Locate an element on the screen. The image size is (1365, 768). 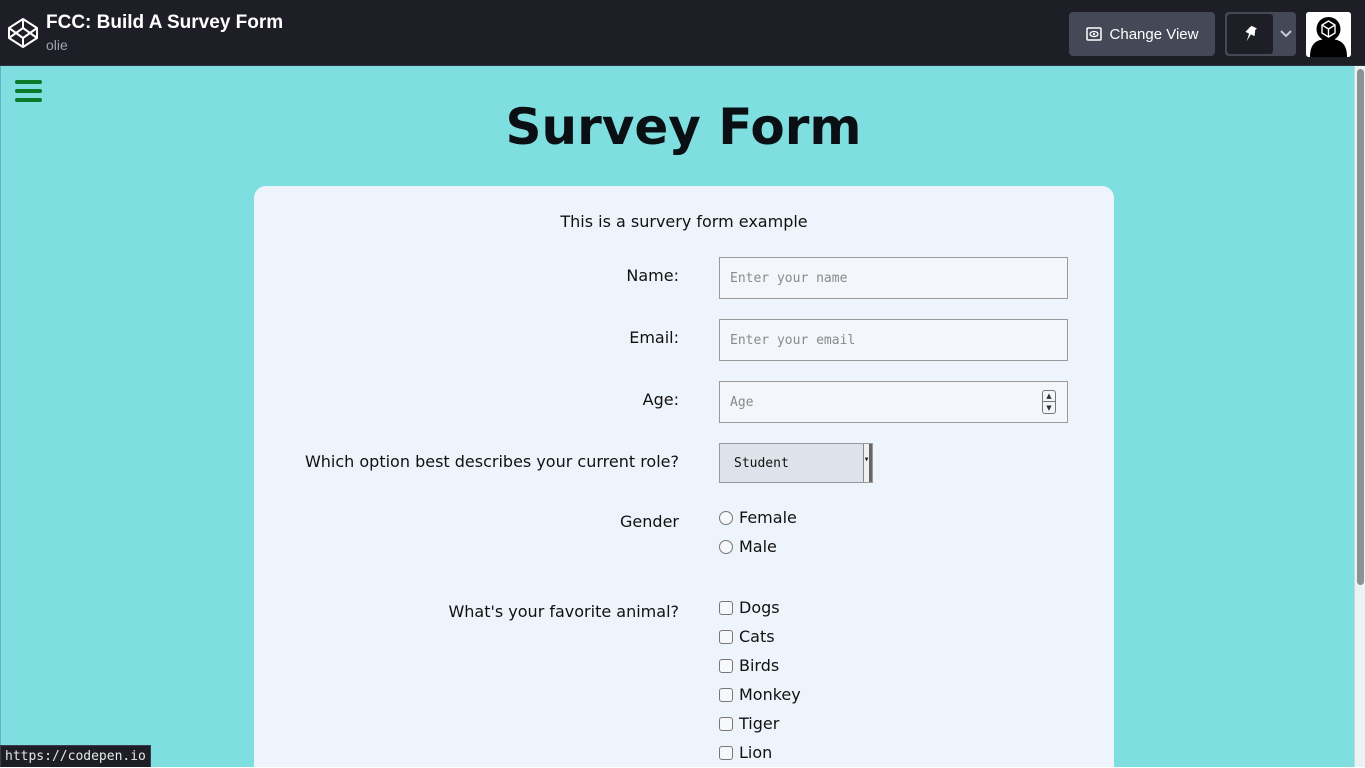
gender-option-label: Female is located at coordinates (768, 517).